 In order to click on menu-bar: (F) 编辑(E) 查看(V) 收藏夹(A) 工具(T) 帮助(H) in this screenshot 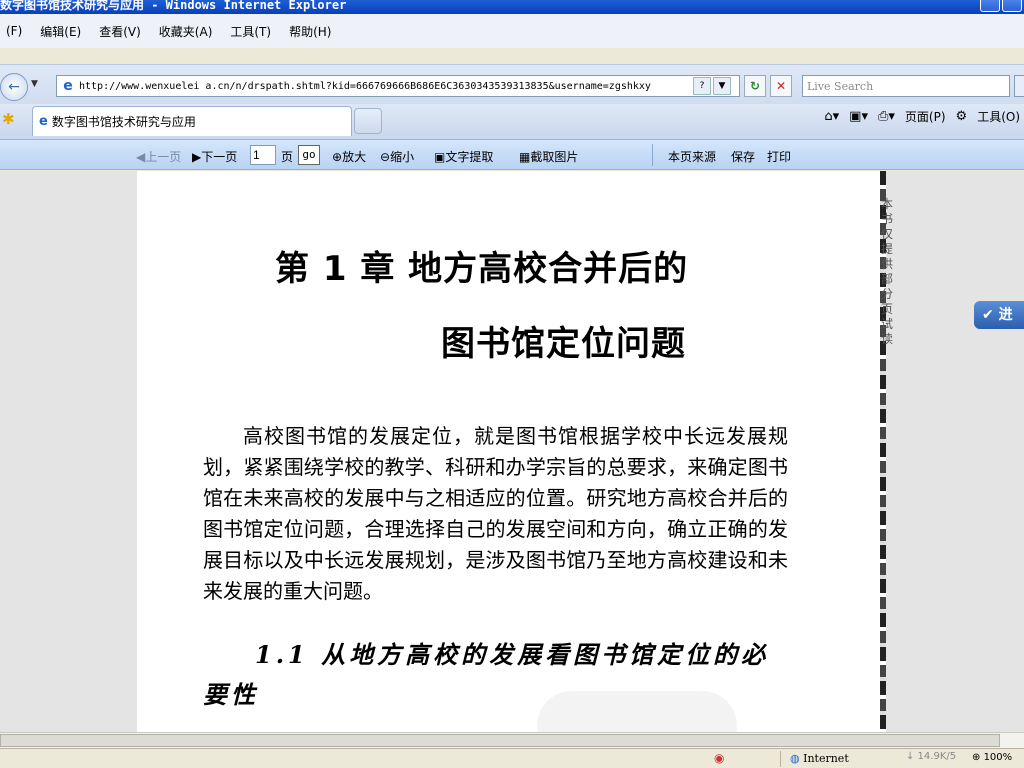, I will do `click(512, 31)`.